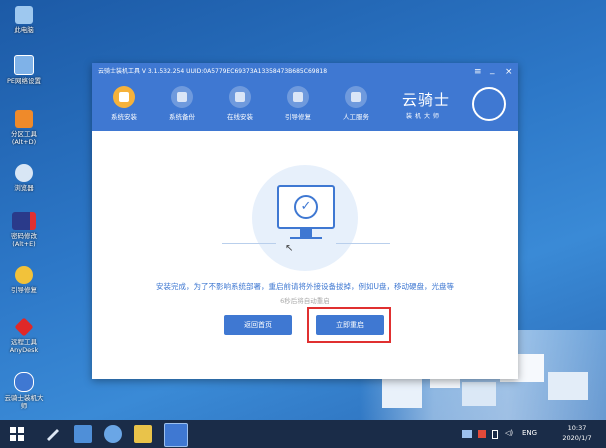 Image resolution: width=606 pixels, height=448 pixels. What do you see at coordinates (424, 116) in the screenshot?
I see `brand-subtitle: 装机大师` at bounding box center [424, 116].